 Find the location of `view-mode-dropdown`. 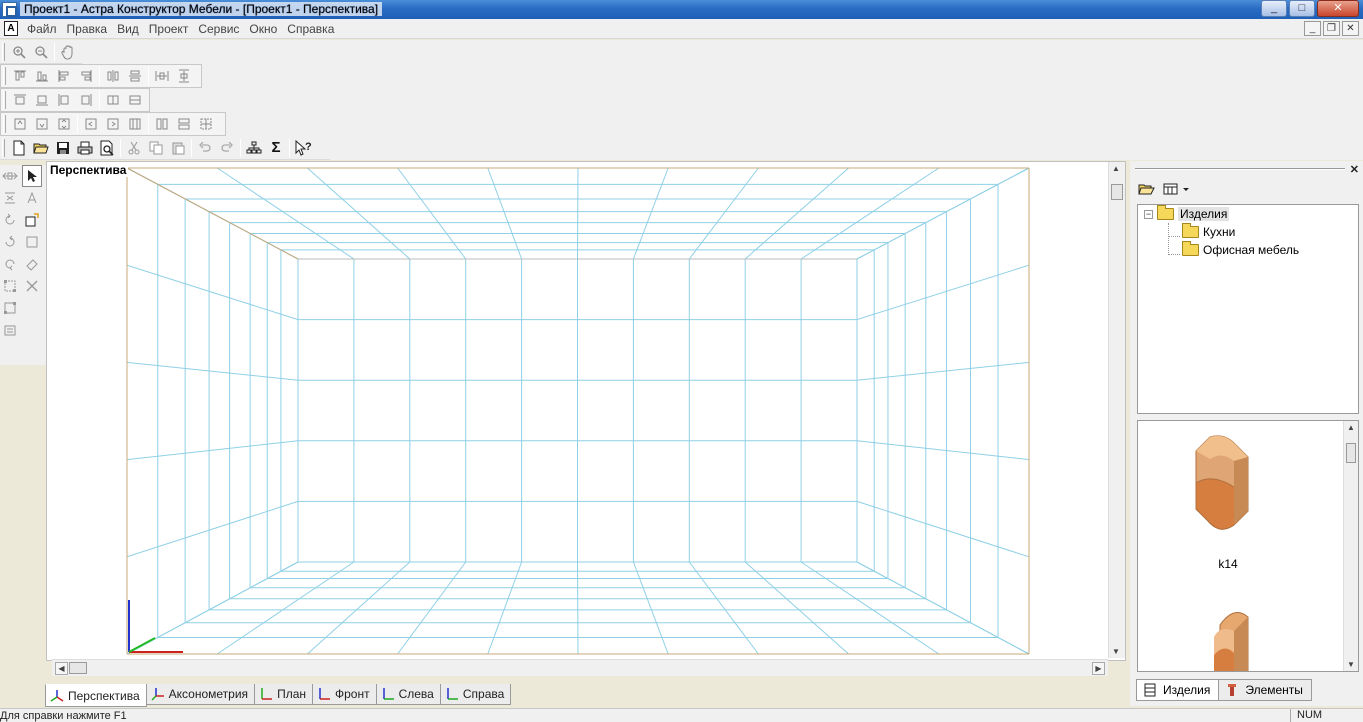

view-mode-dropdown is located at coordinates (1178, 189).